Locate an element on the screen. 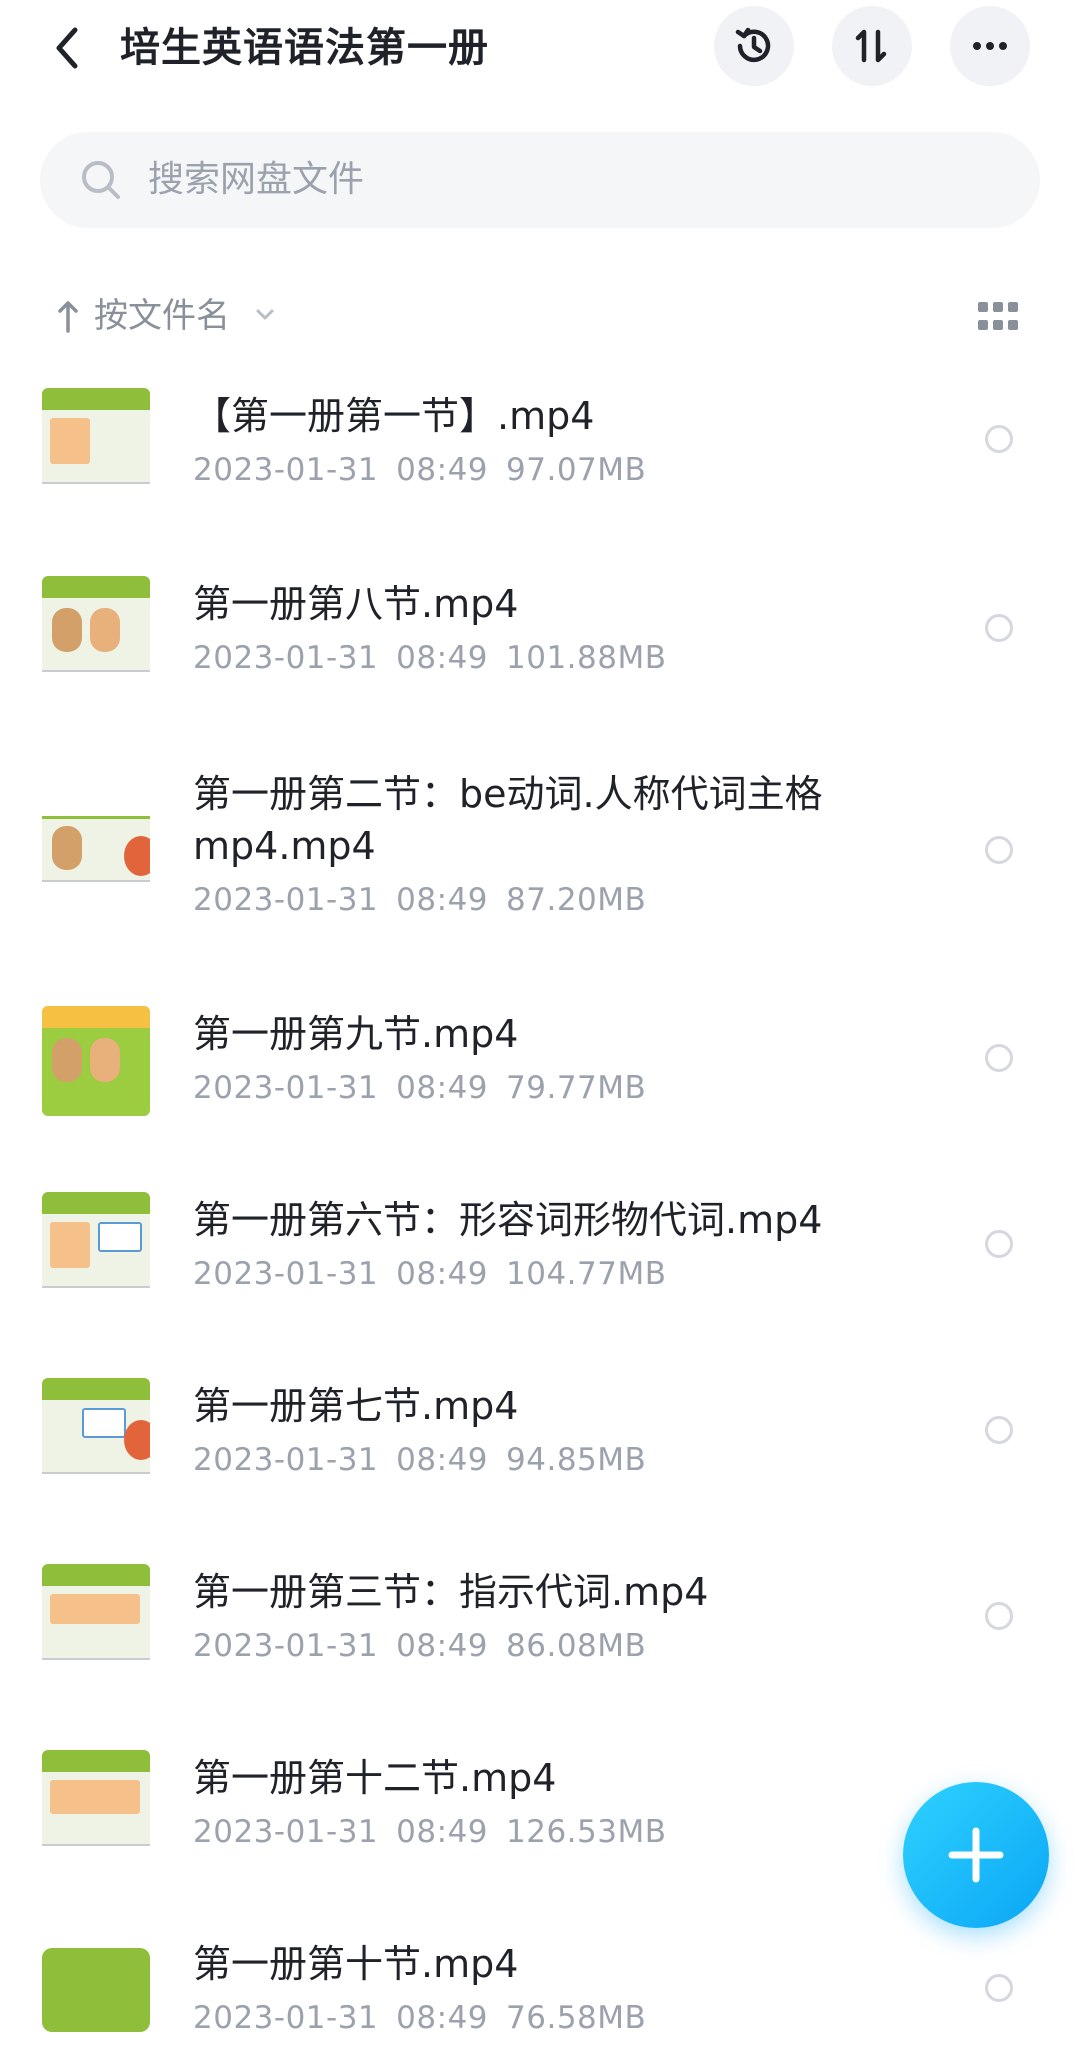 The width and height of the screenshot is (1080, 2057). file-name: 第一册第九节.mp4 is located at coordinates (356, 1034).